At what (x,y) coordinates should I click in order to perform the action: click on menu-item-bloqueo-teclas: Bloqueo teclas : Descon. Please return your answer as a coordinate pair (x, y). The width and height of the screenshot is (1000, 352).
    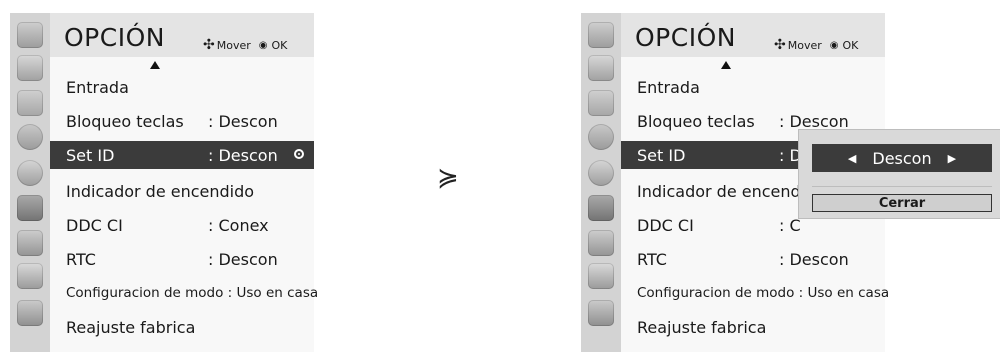
    Looking at the image, I should click on (182, 121).